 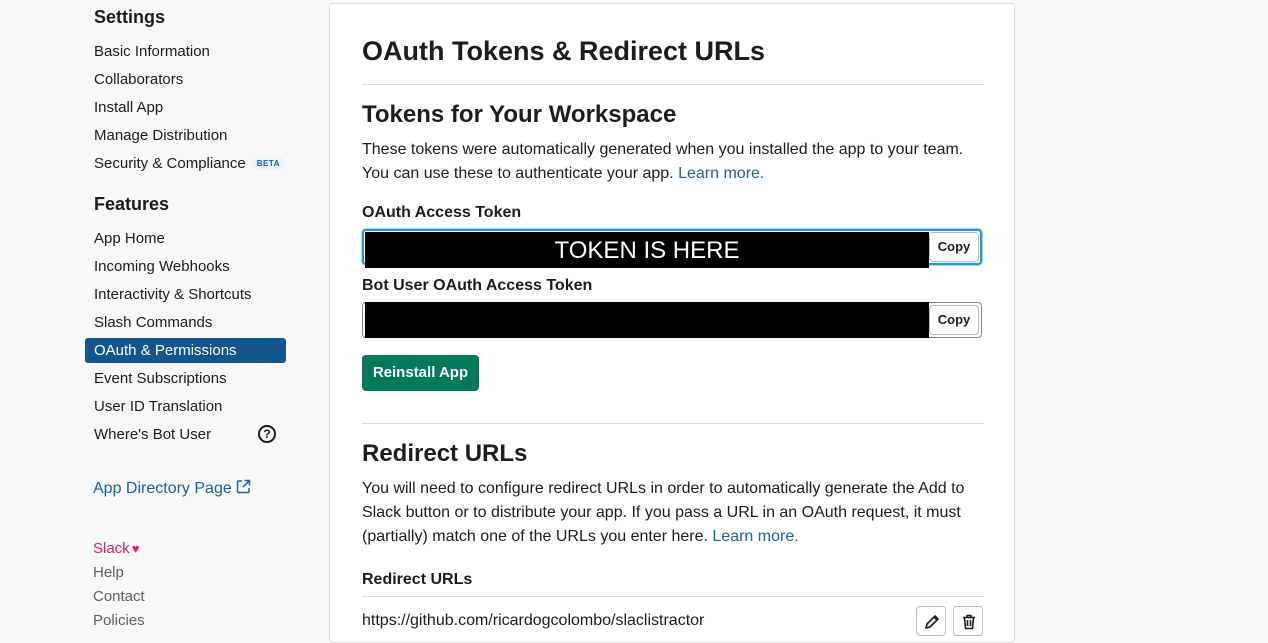 I want to click on sidebar-item-app-home: App Home, so click(x=185, y=238).